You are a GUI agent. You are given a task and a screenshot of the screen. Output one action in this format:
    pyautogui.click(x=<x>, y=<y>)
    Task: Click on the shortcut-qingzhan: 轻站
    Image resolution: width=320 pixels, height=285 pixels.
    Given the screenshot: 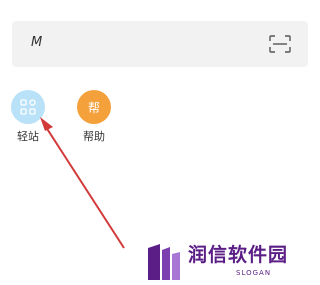 What is the action you would take?
    pyautogui.click(x=28, y=117)
    